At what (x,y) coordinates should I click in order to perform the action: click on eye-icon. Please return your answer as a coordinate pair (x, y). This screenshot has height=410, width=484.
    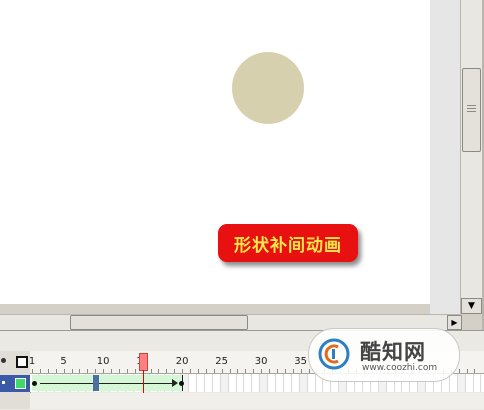
    Looking at the image, I should click on (3, 360).